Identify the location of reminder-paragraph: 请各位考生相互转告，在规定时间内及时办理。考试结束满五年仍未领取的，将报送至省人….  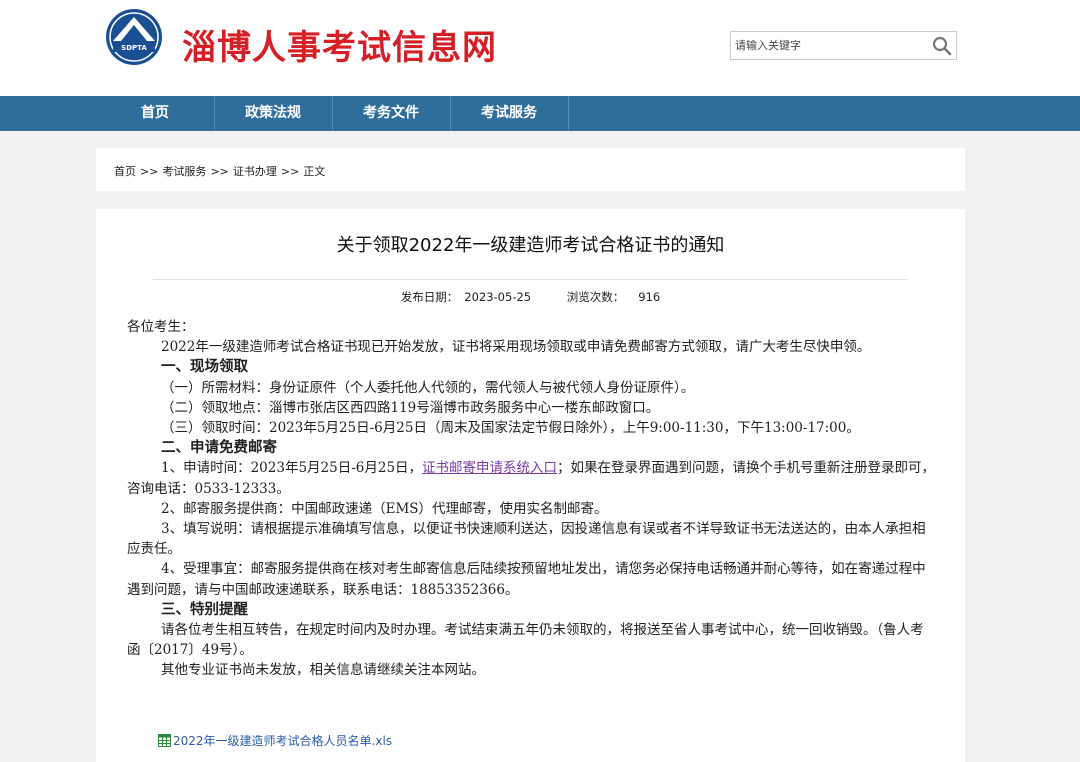
(525, 640).